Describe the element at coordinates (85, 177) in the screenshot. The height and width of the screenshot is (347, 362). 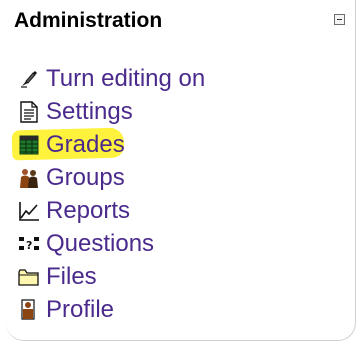
I see `menu-item-label: Groups` at that location.